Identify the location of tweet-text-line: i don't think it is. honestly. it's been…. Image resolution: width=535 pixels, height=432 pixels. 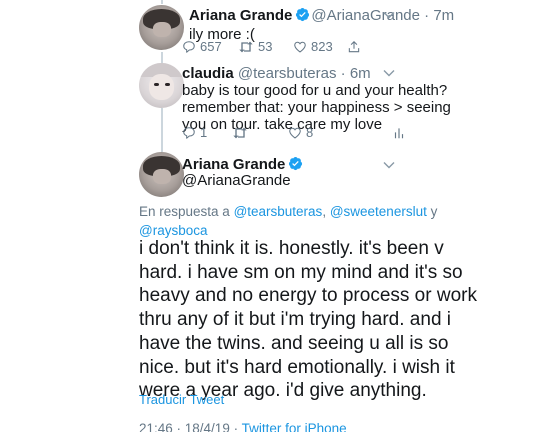
(291, 248).